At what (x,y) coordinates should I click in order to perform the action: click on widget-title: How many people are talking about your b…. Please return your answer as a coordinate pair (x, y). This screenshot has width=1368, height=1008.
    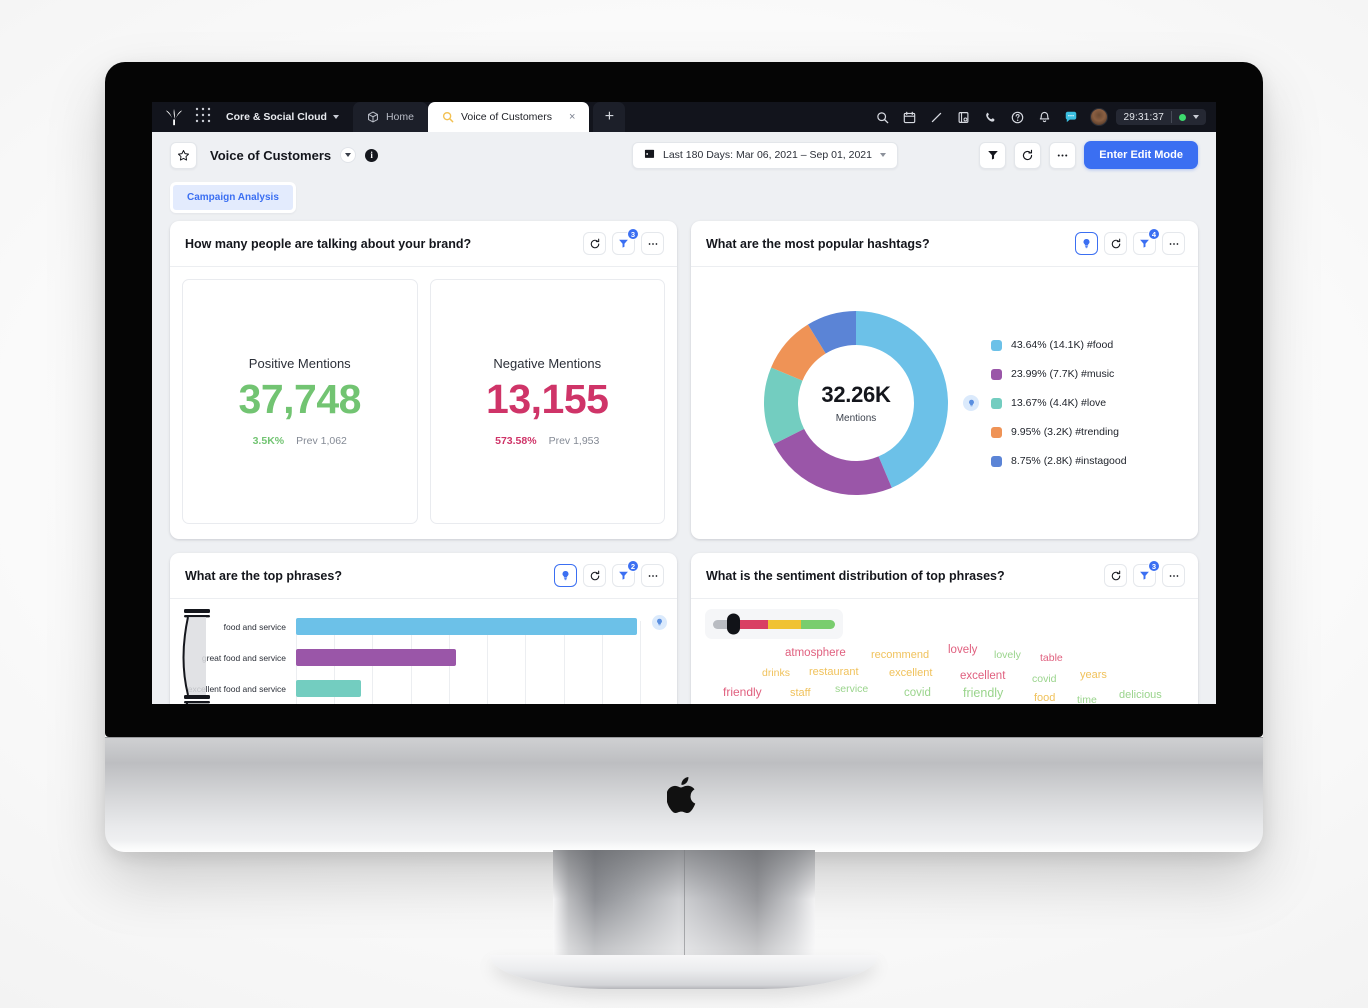
    Looking at the image, I should click on (328, 243).